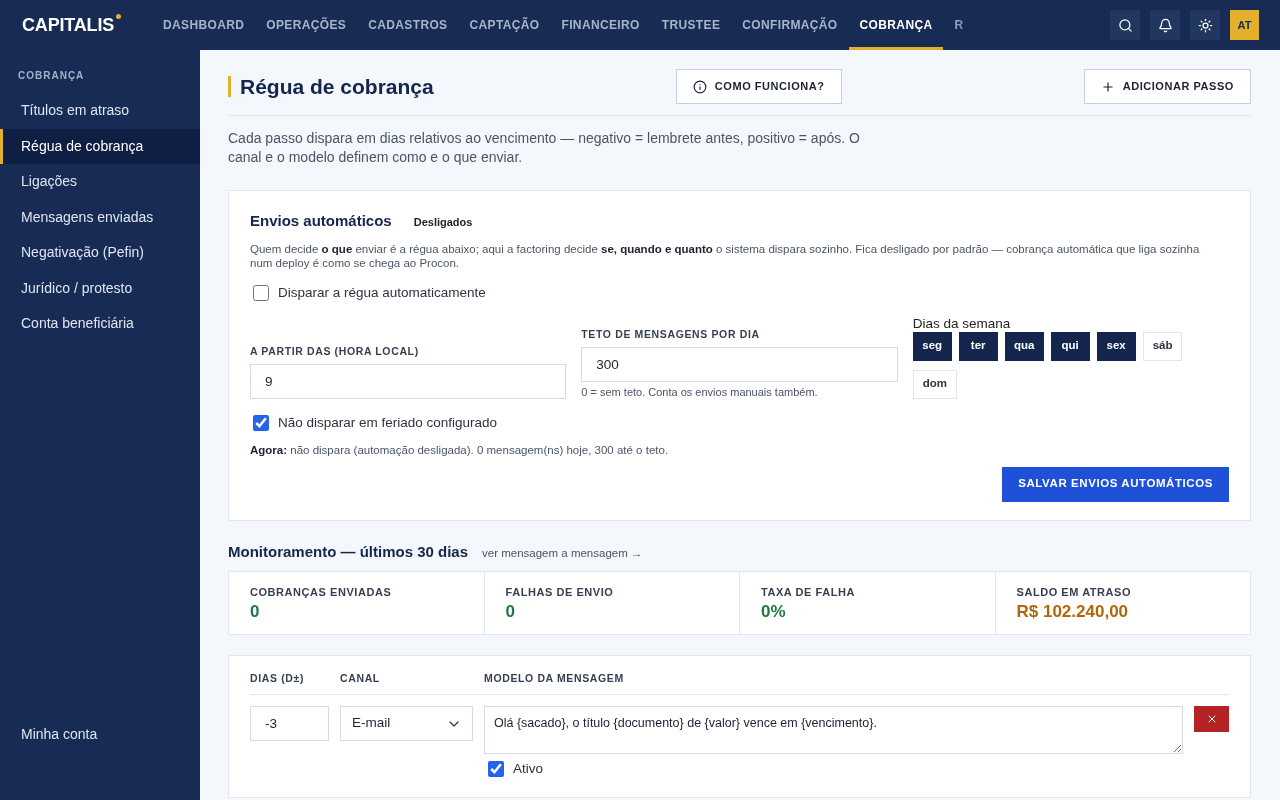 The width and height of the screenshot is (1280, 800). What do you see at coordinates (560, 592) in the screenshot?
I see `stat-label: FALHAS DE ENVIO` at bounding box center [560, 592].